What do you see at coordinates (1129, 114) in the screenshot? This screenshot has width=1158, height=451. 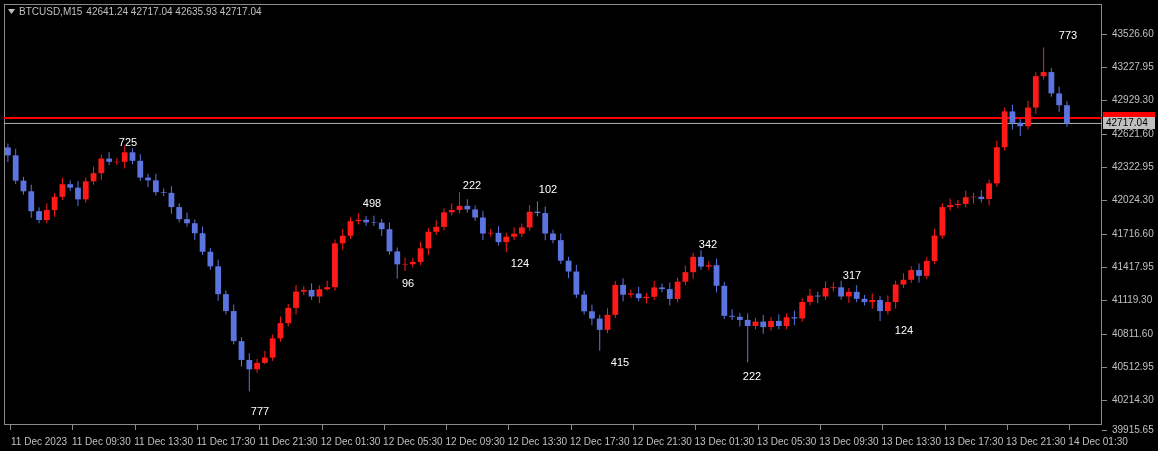 I see `price-marker` at bounding box center [1129, 114].